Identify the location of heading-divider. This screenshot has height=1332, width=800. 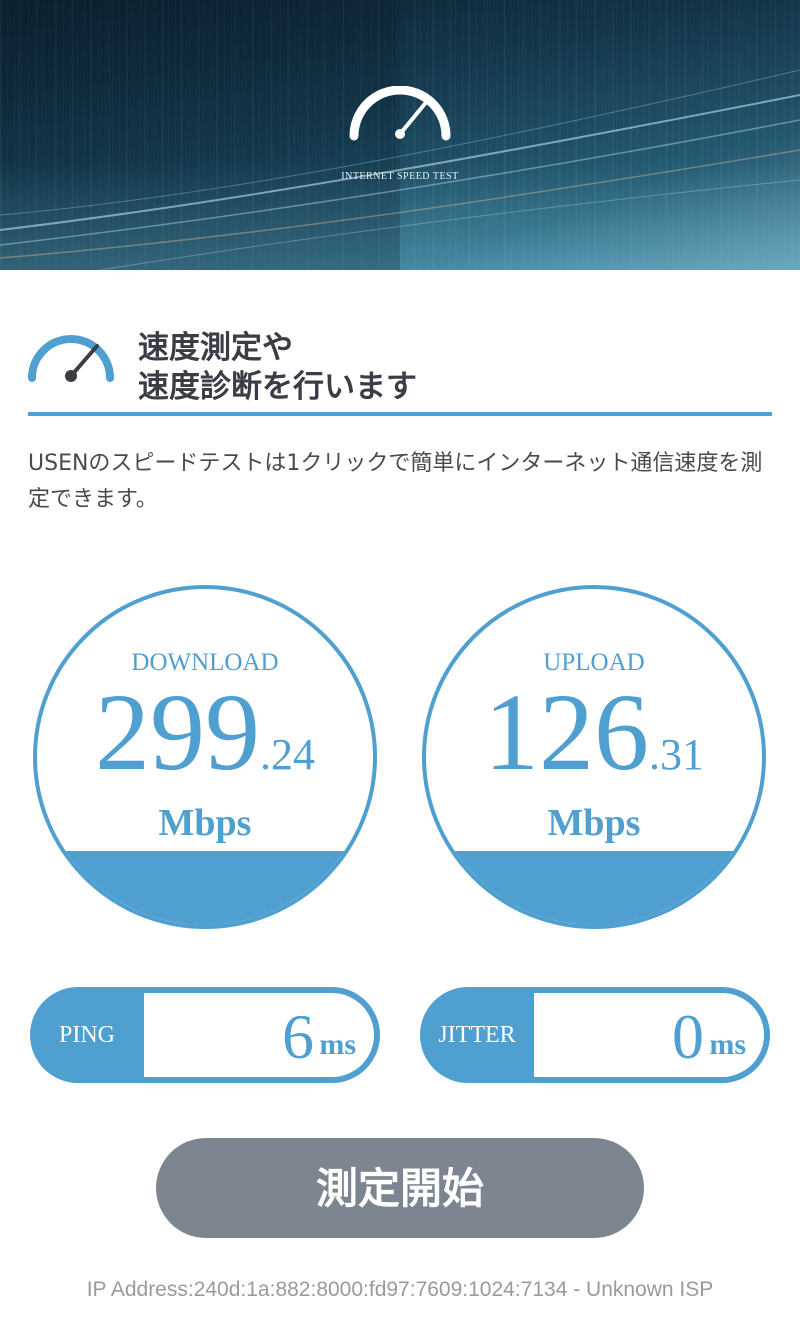
(400, 414).